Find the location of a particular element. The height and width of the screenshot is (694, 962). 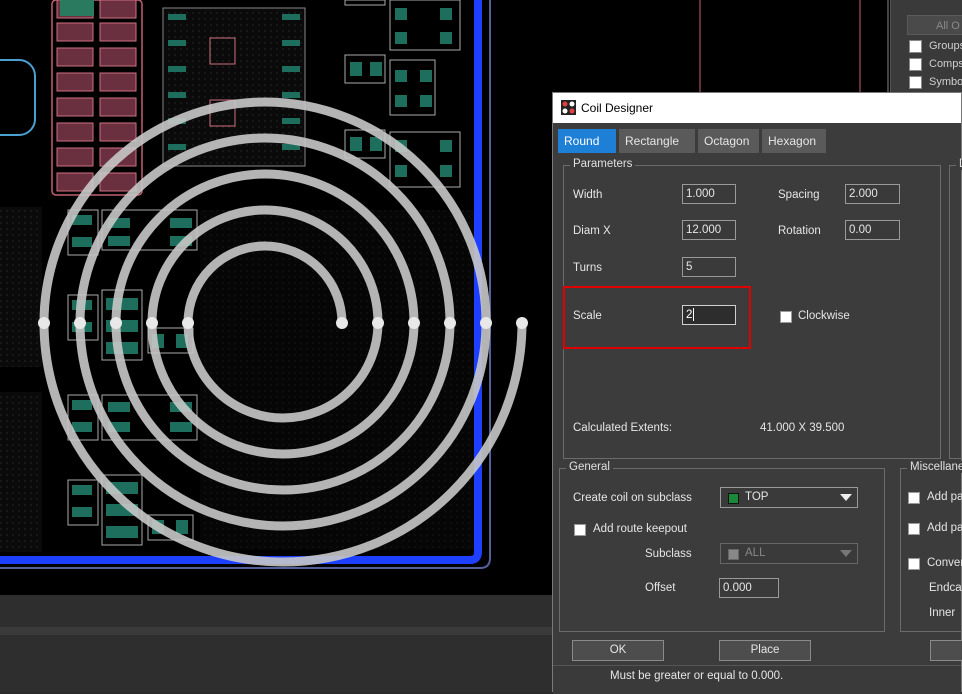

scale-label: Scale is located at coordinates (587, 316).